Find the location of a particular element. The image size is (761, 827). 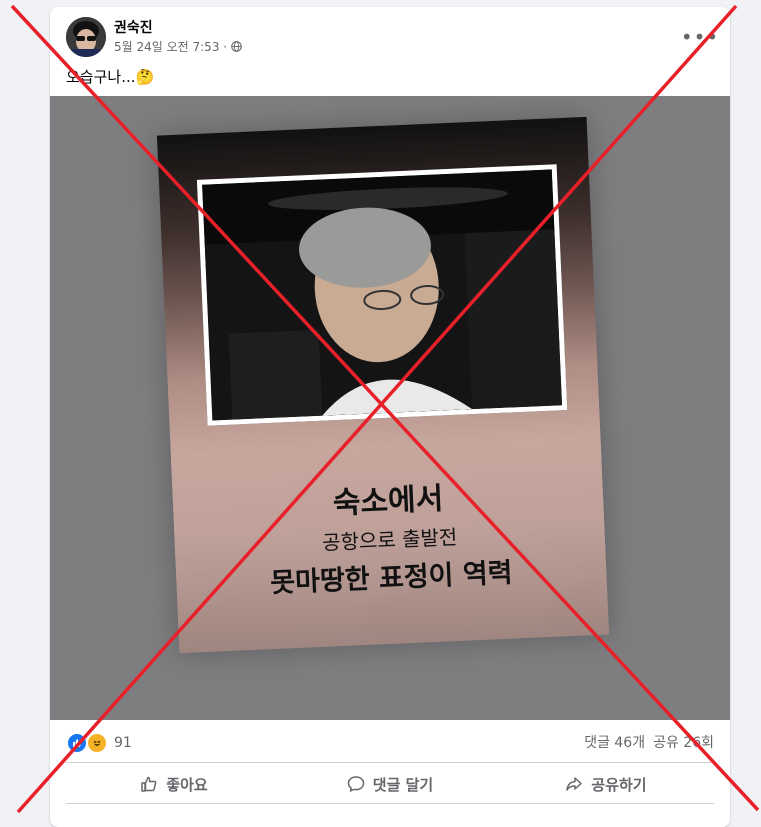

like-label: 좋아요 is located at coordinates (187, 784).